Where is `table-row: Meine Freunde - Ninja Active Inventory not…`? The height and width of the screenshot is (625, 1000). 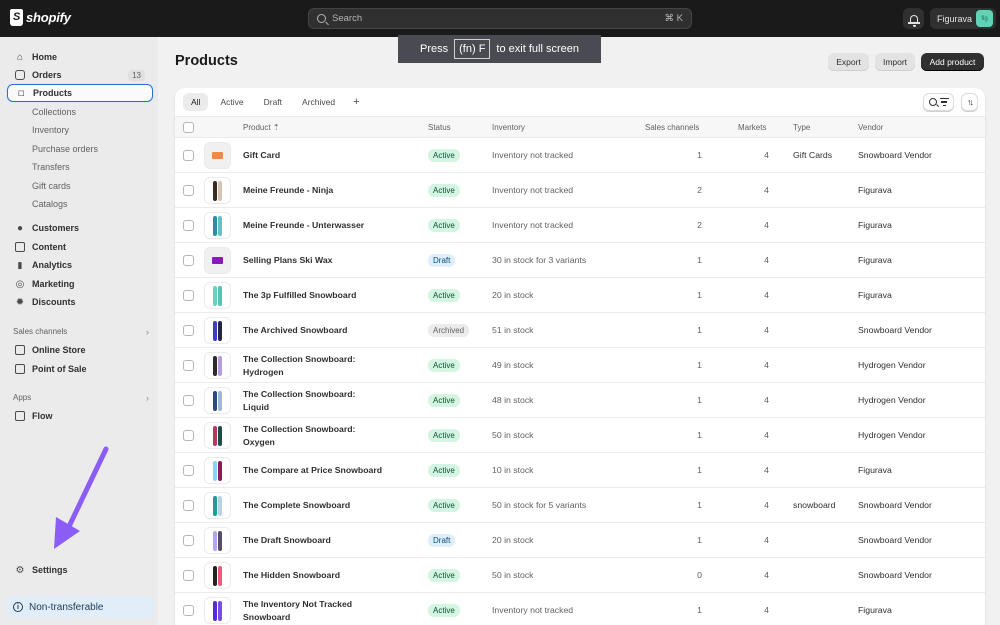 table-row: Meine Freunde - Ninja Active Inventory not… is located at coordinates (580, 190).